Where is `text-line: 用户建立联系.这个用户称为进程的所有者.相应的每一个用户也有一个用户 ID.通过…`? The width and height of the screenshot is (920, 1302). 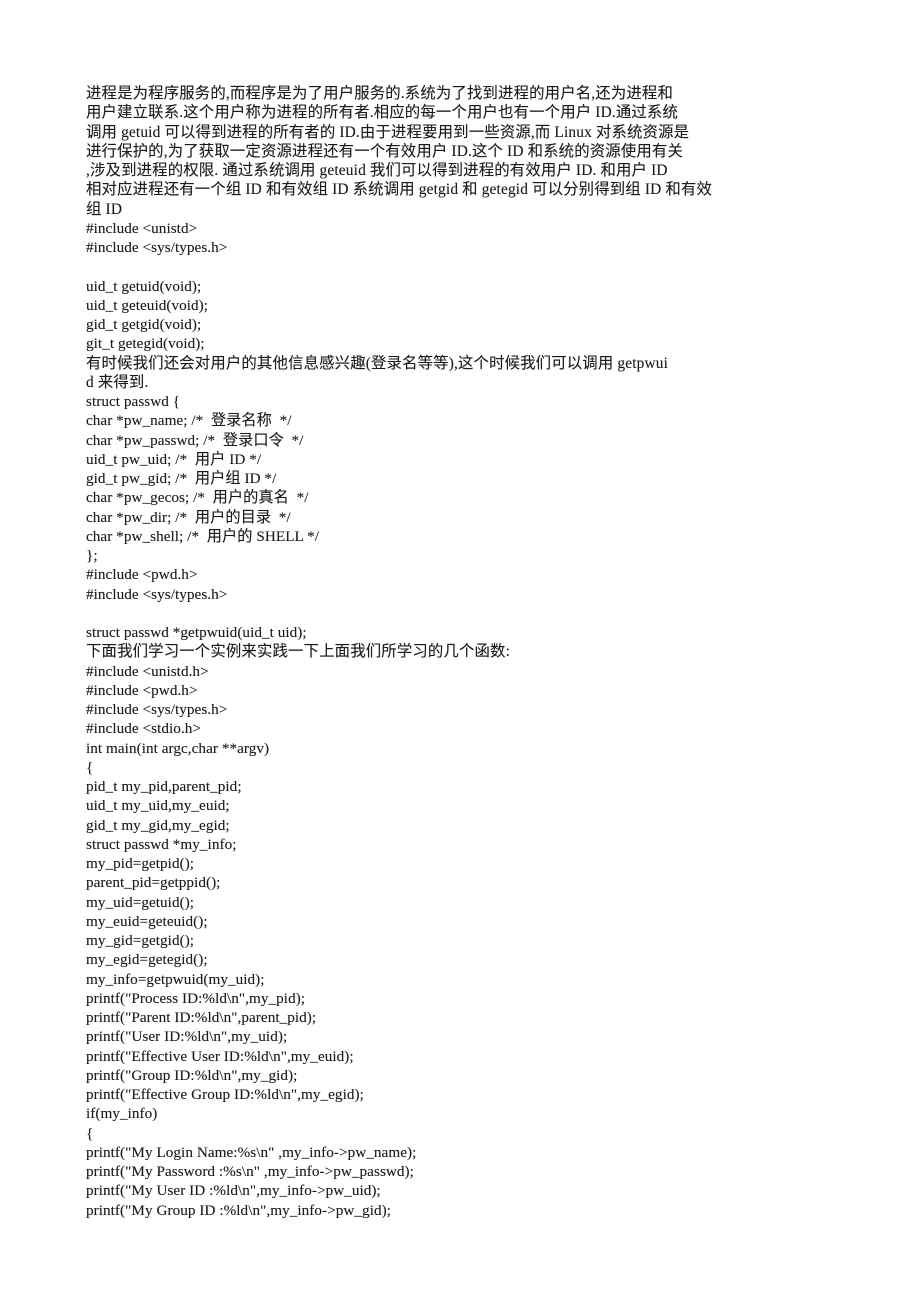 text-line: 用户建立联系.这个用户称为进程的所有者.相应的每一个用户也有一个用户 ID.通过… is located at coordinates (382, 113).